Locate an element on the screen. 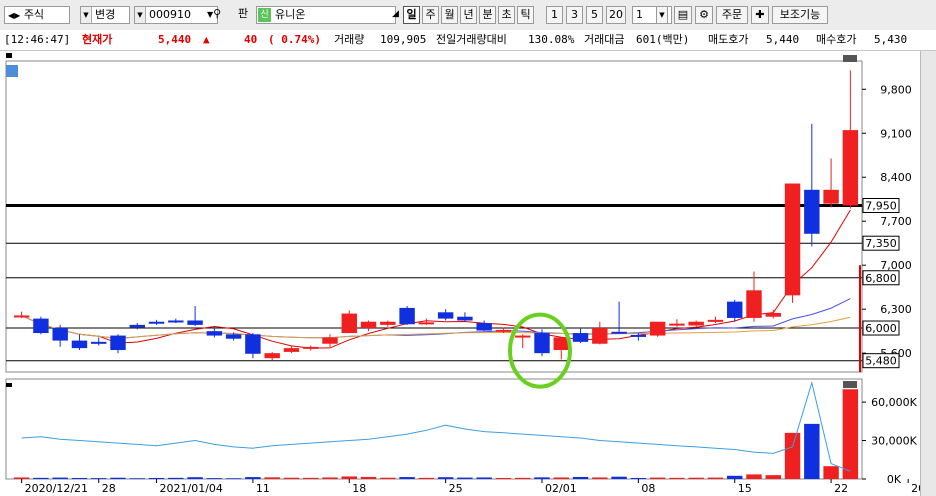  magnifier-icon: ⚲ is located at coordinates (217, 13).